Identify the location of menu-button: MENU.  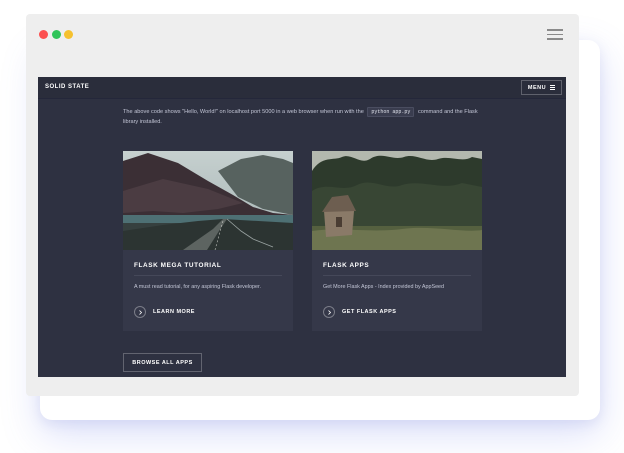
(541, 87).